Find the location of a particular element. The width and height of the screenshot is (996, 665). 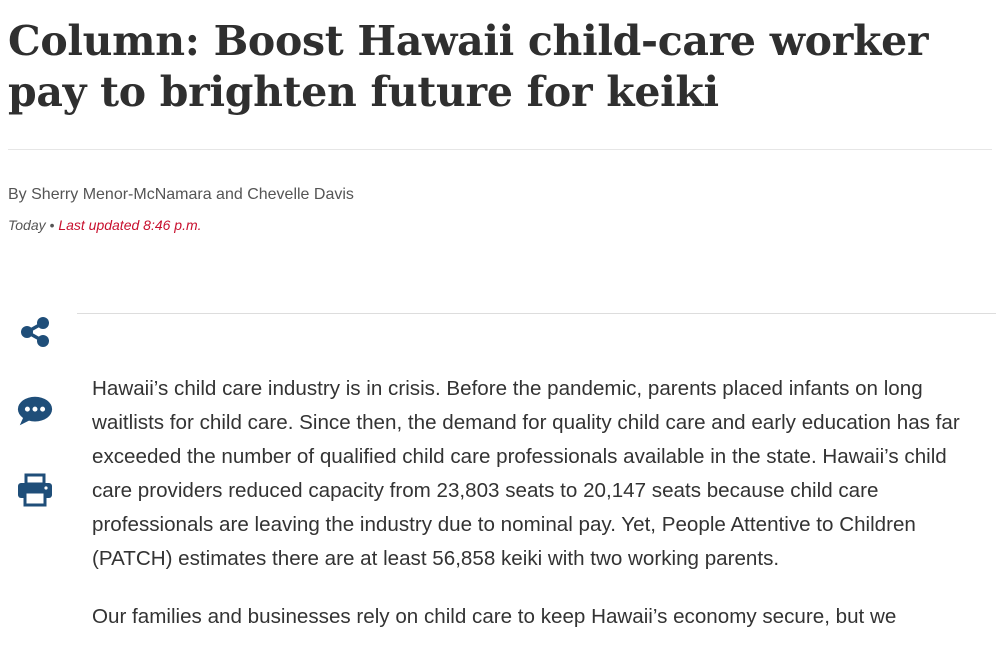

print-button is located at coordinates (35, 490).